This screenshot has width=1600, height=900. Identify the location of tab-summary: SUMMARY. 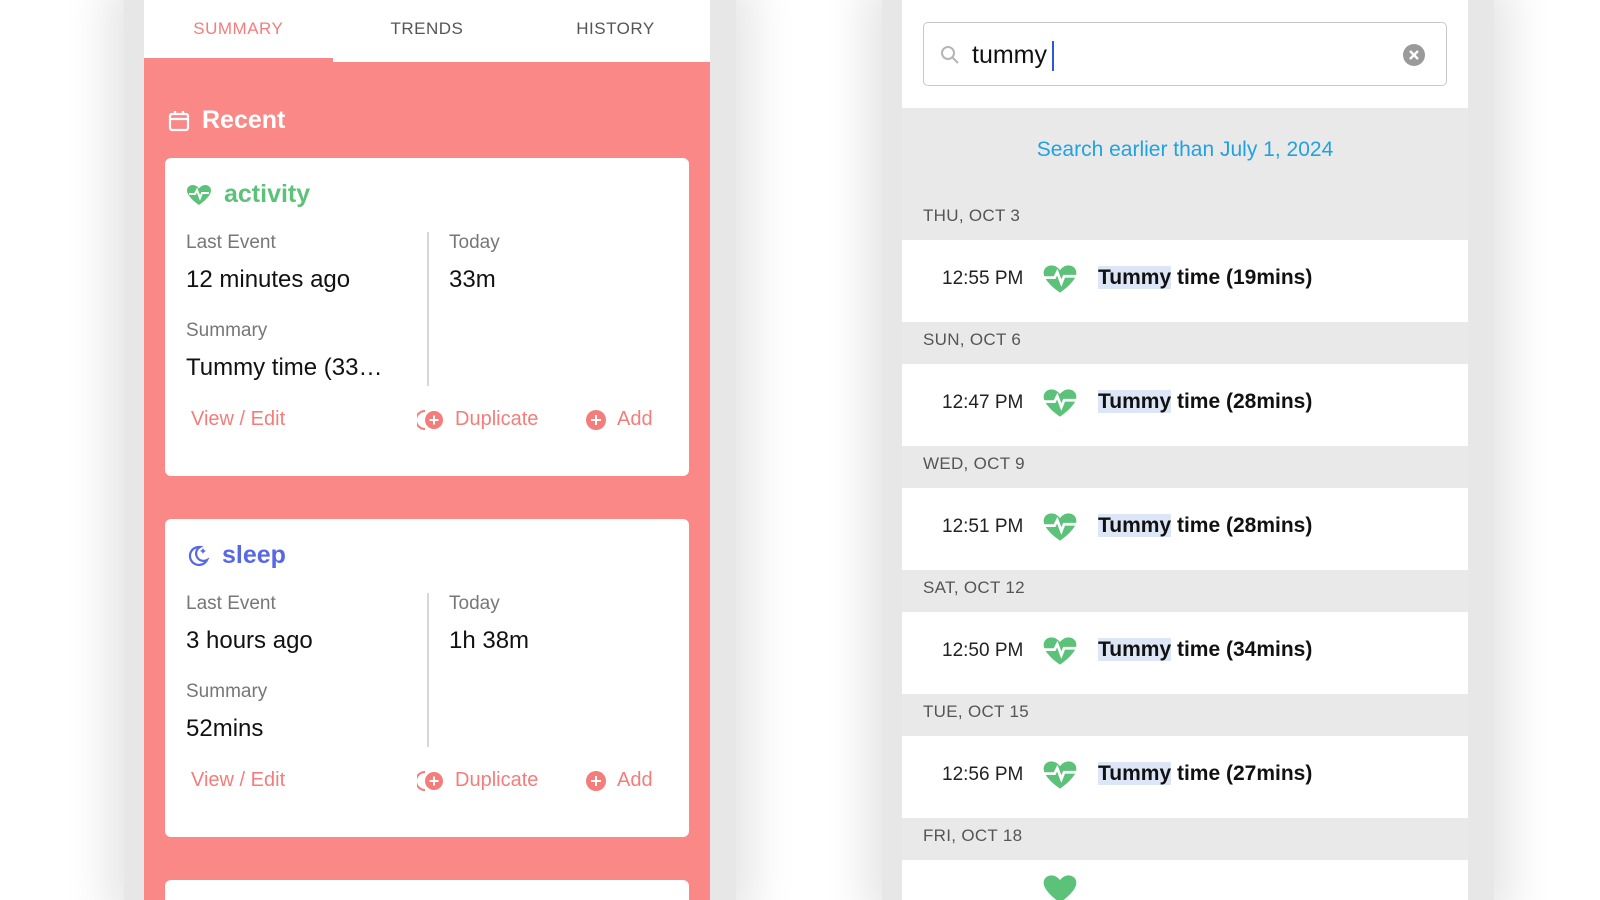
(238, 31).